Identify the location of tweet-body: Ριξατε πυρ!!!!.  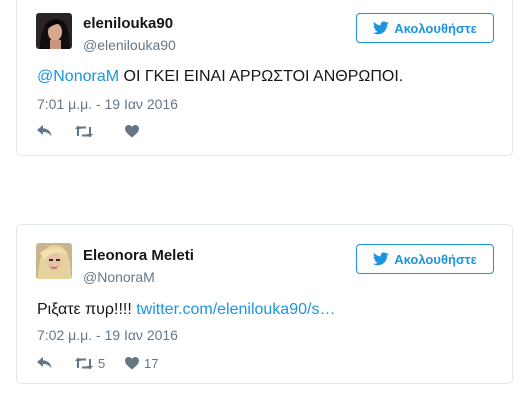
(87, 309).